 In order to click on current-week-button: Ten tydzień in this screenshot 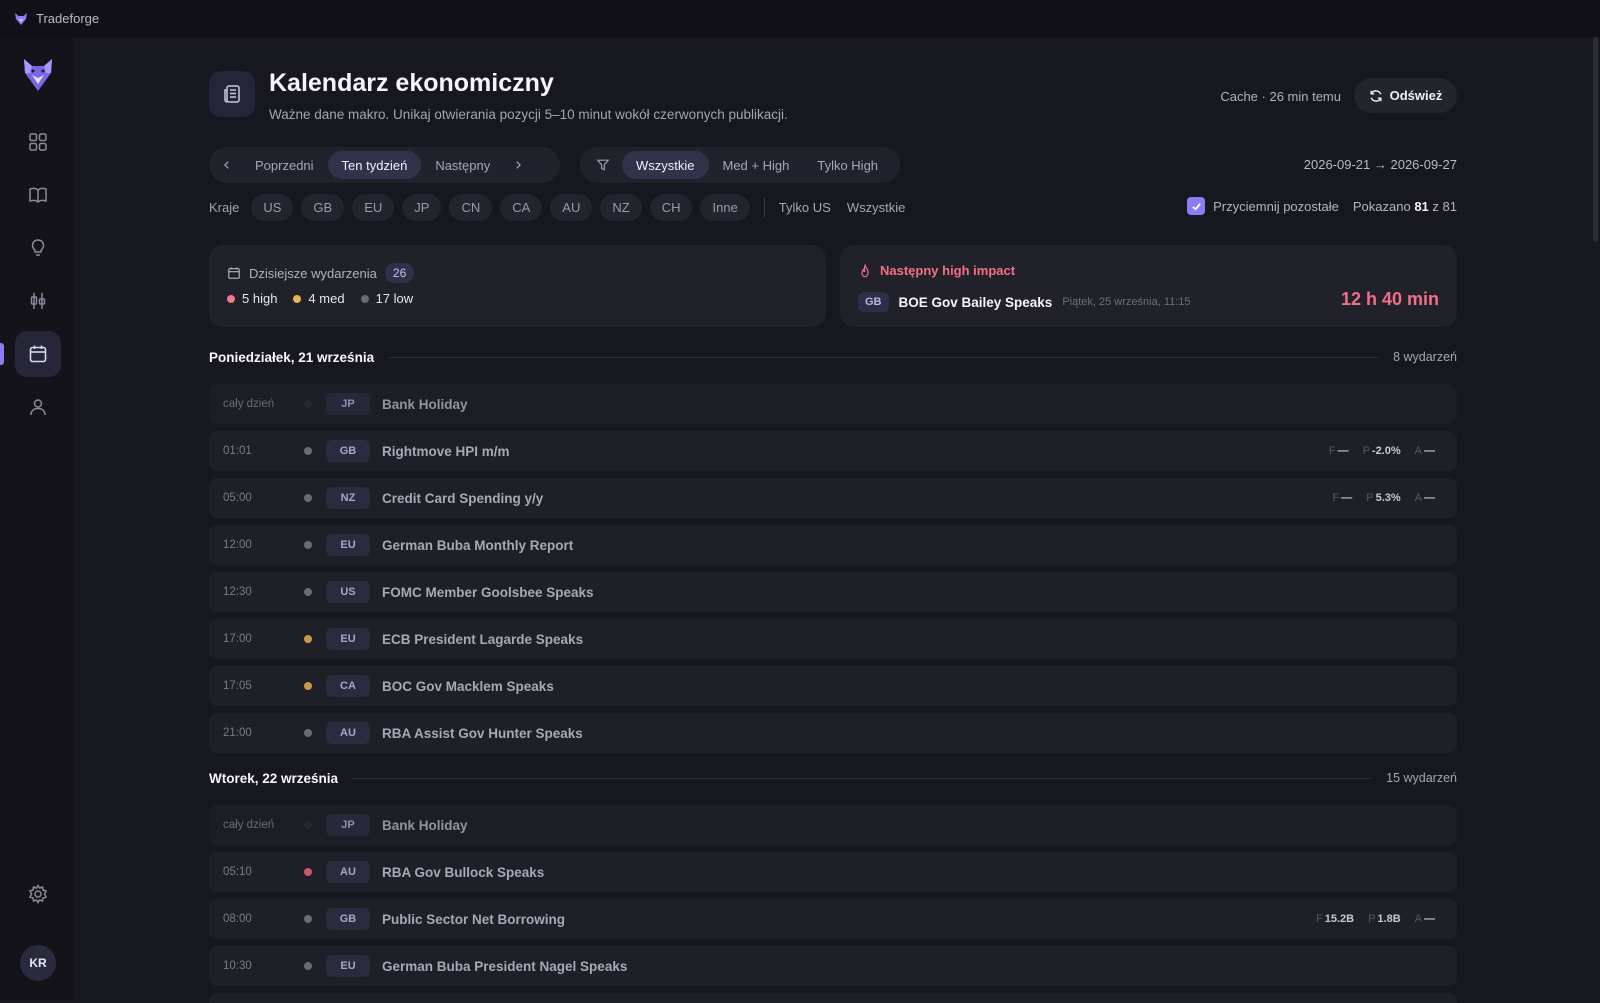, I will do `click(374, 165)`.